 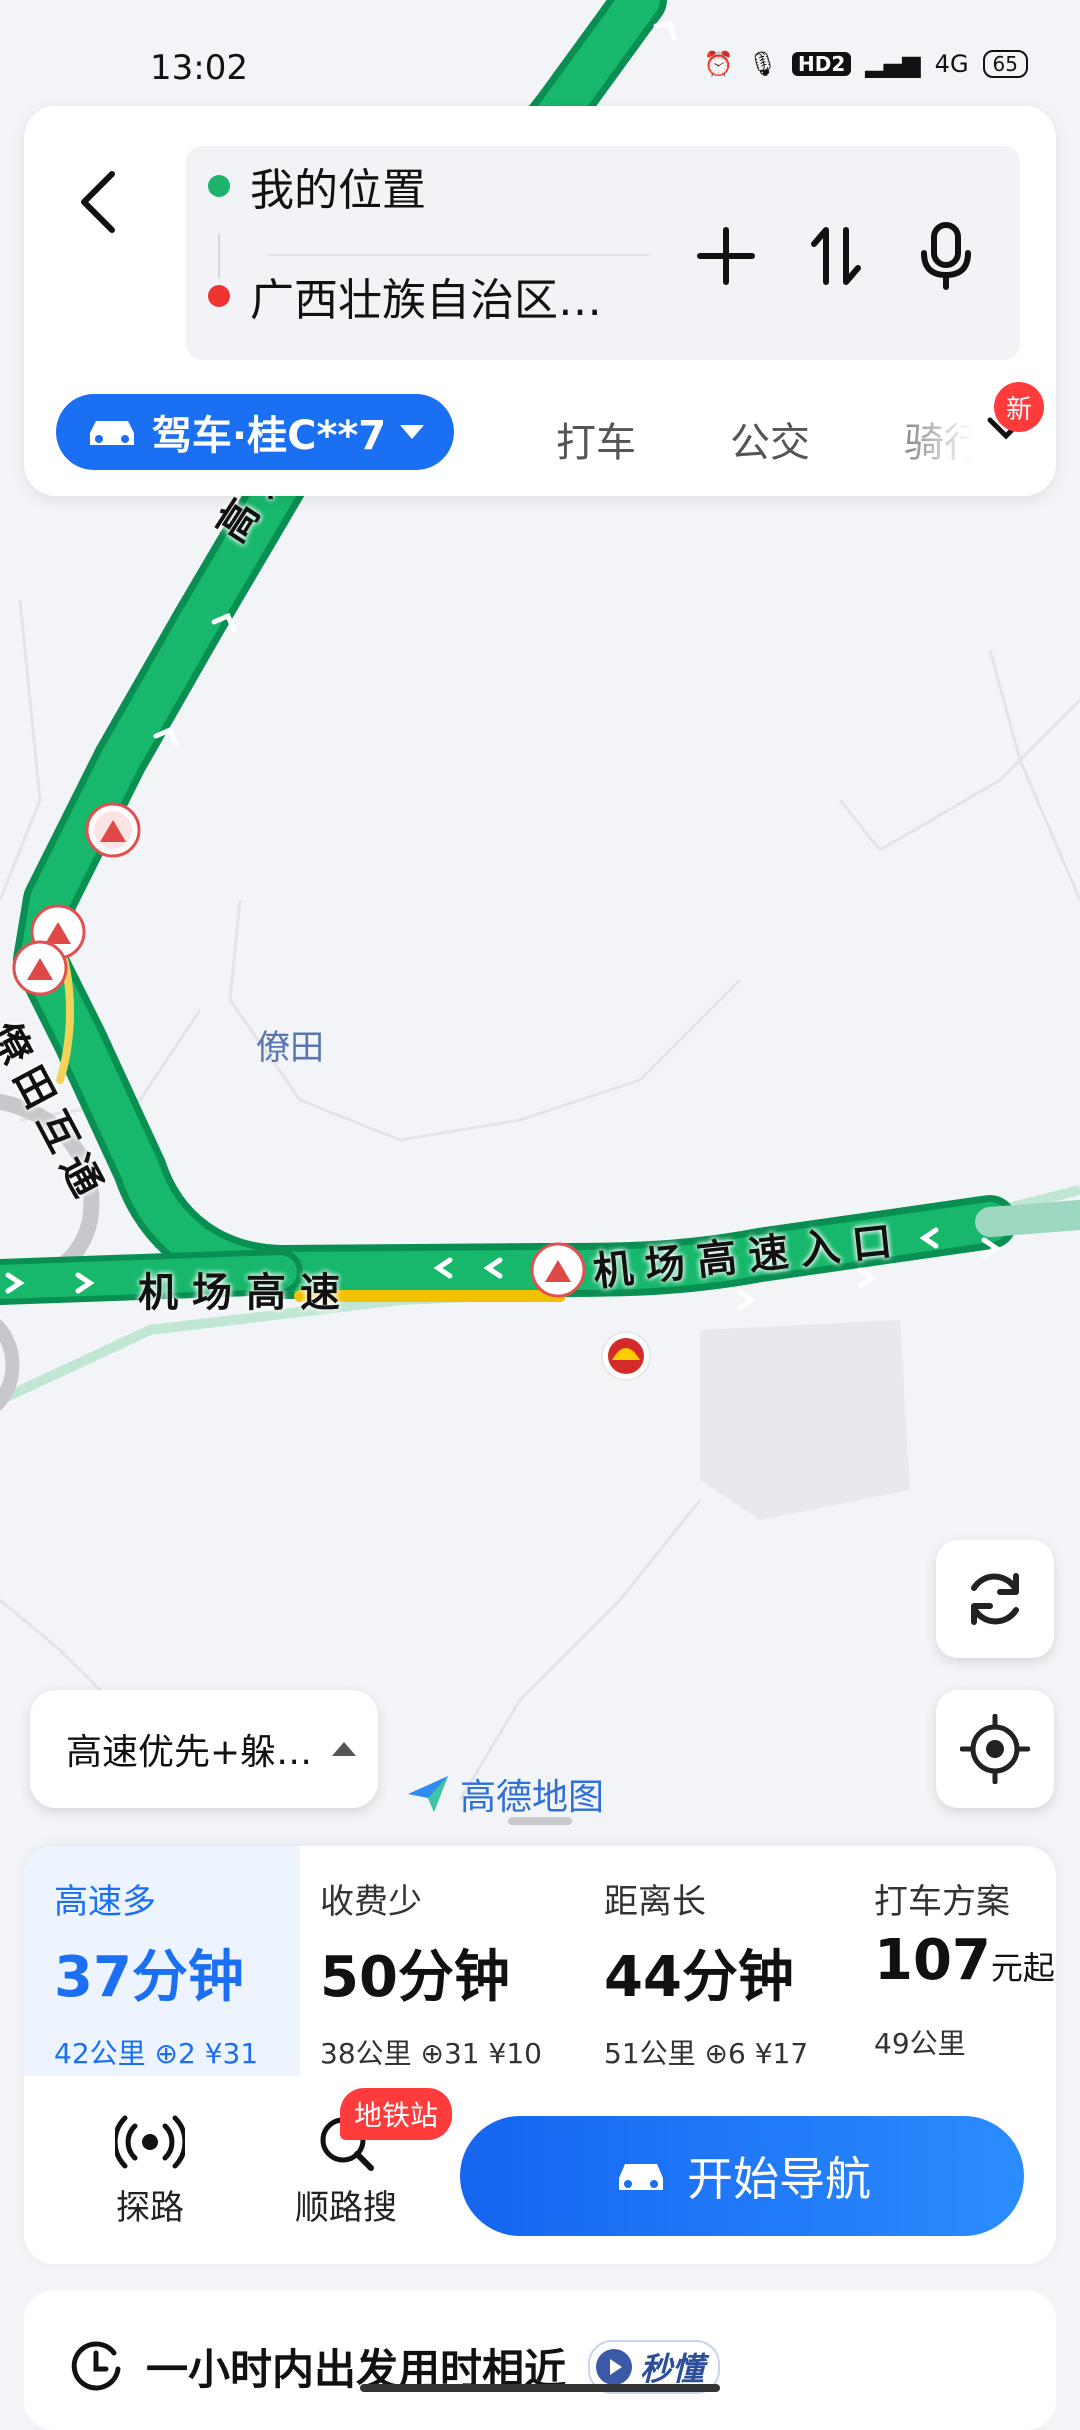 I want to click on route-option-title: 收费少, so click(x=371, y=1902).